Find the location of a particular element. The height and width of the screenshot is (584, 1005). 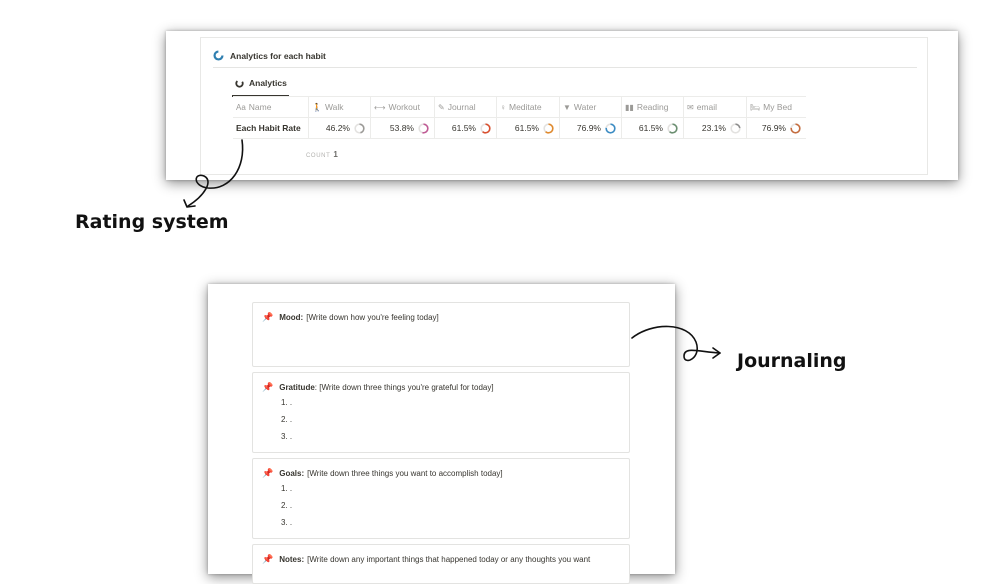

rating-arrow-icon is located at coordinates (215, 173).